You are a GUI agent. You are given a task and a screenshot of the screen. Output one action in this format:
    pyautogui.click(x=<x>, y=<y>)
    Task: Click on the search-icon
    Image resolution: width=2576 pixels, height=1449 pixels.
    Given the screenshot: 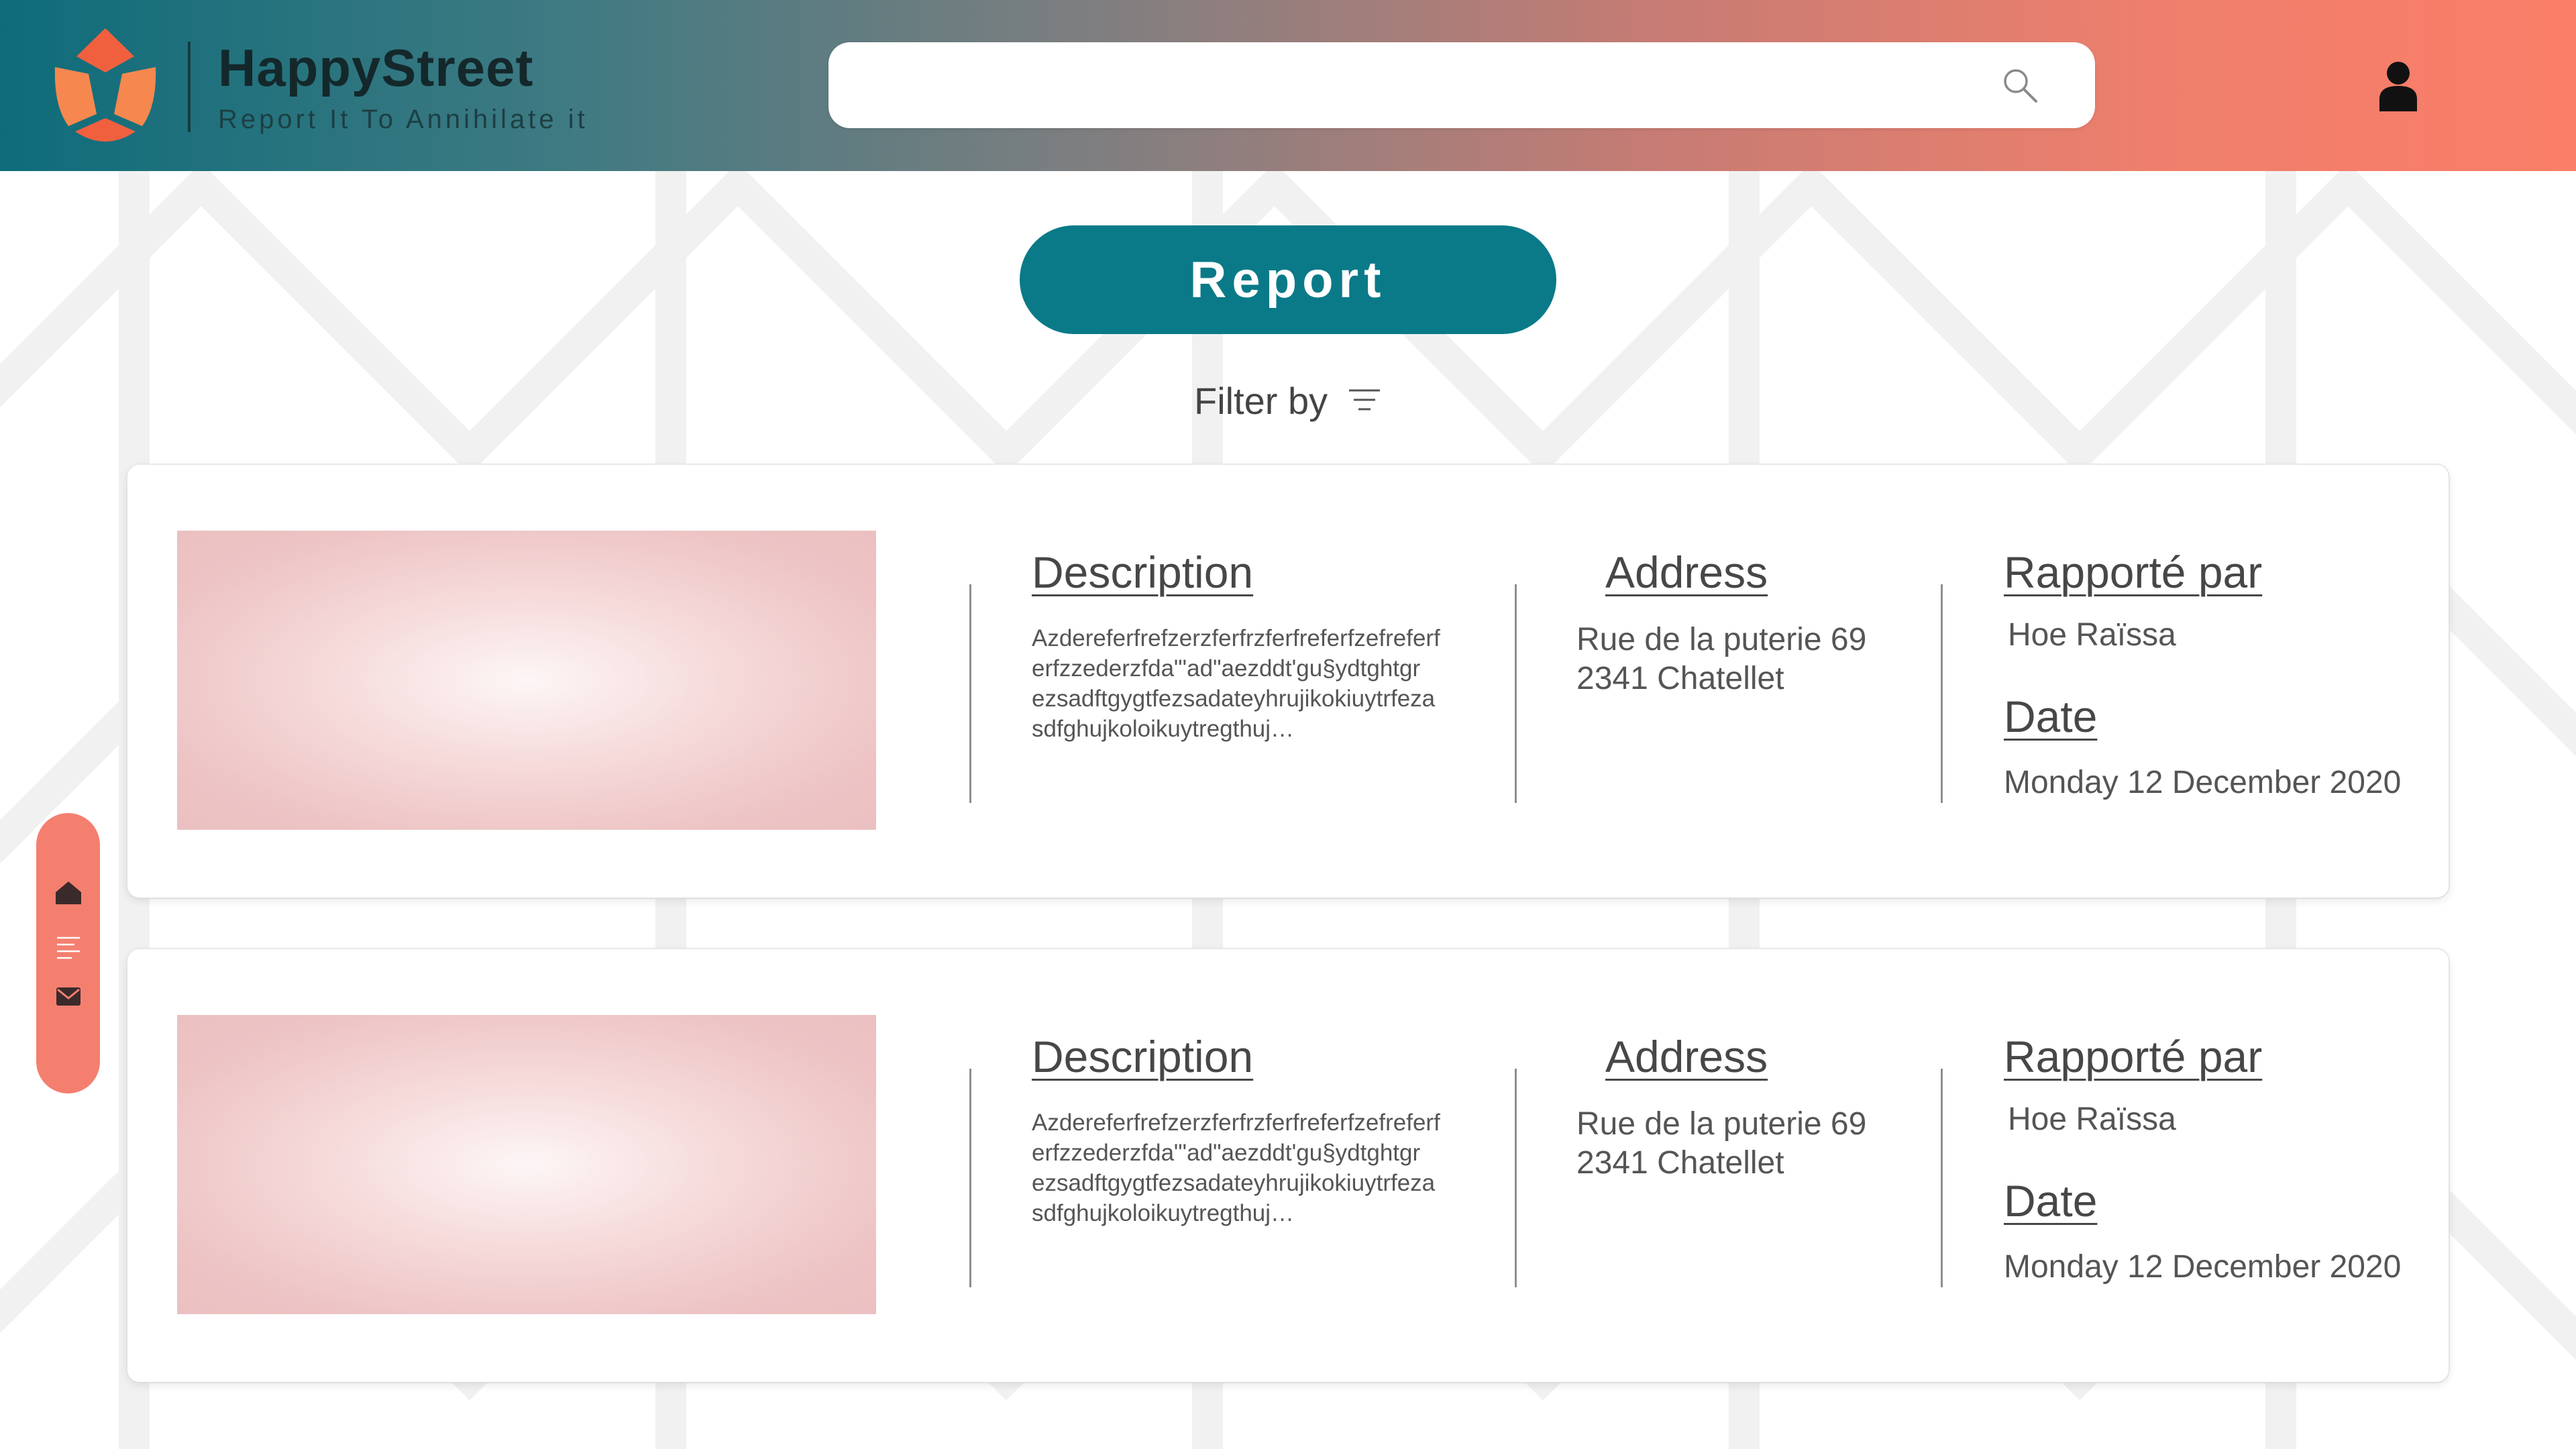 What is the action you would take?
    pyautogui.click(x=2020, y=85)
    